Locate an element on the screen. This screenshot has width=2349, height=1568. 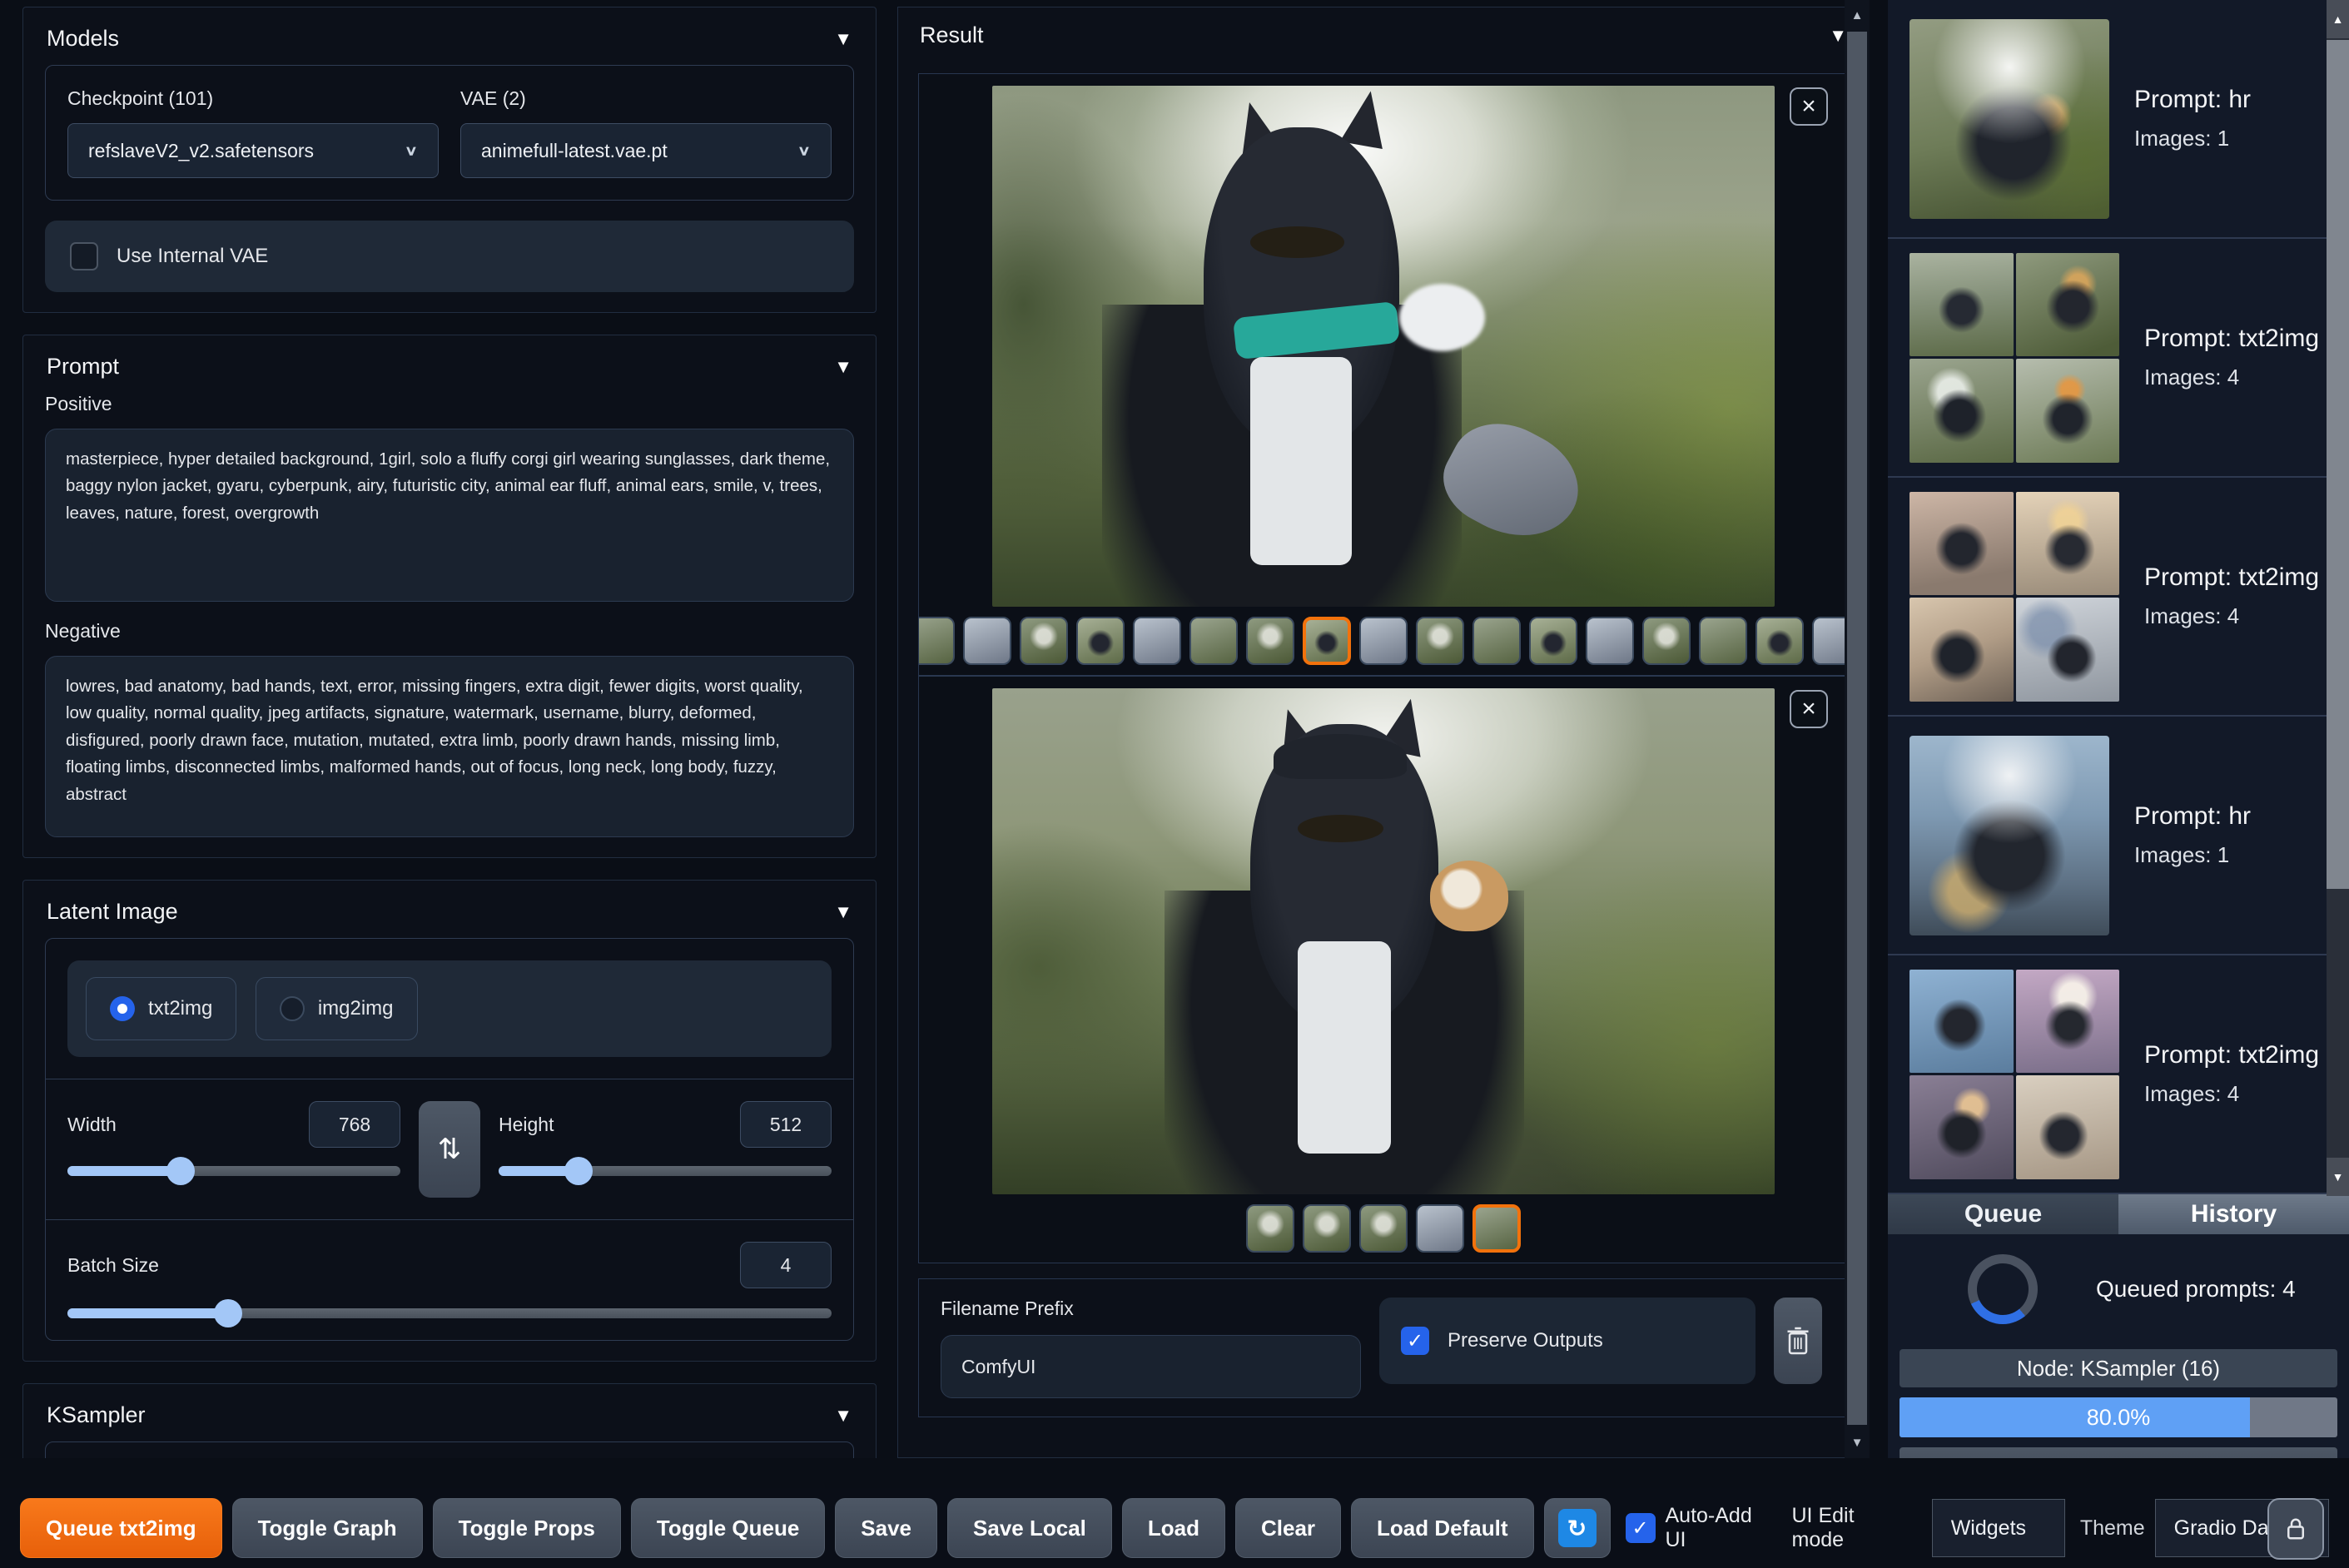
auto-add-ui-checkbox: ✓ is located at coordinates (1640, 1528).